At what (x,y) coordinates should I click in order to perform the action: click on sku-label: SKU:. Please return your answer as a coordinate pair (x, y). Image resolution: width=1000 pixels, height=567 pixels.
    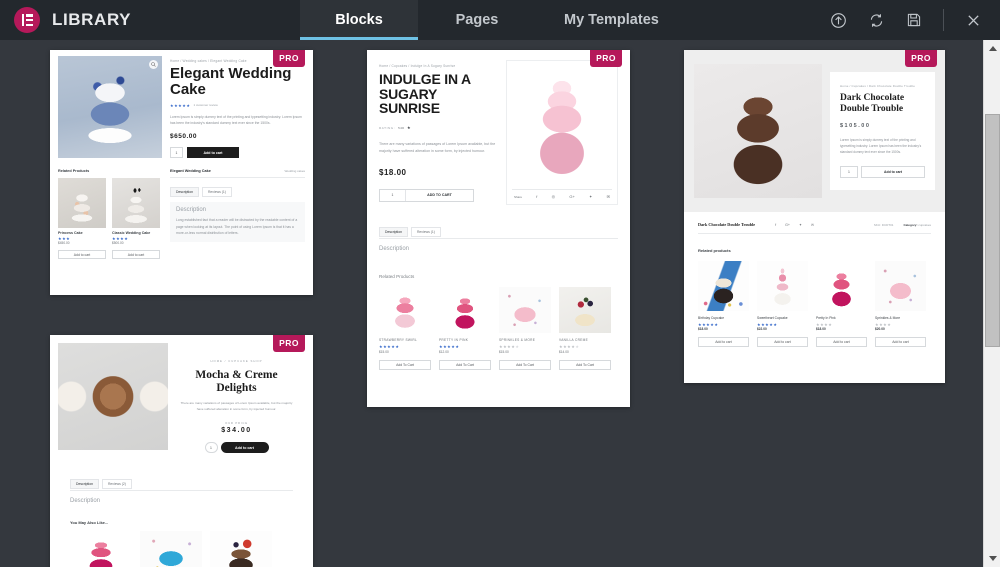
    Looking at the image, I should click on (877, 224).